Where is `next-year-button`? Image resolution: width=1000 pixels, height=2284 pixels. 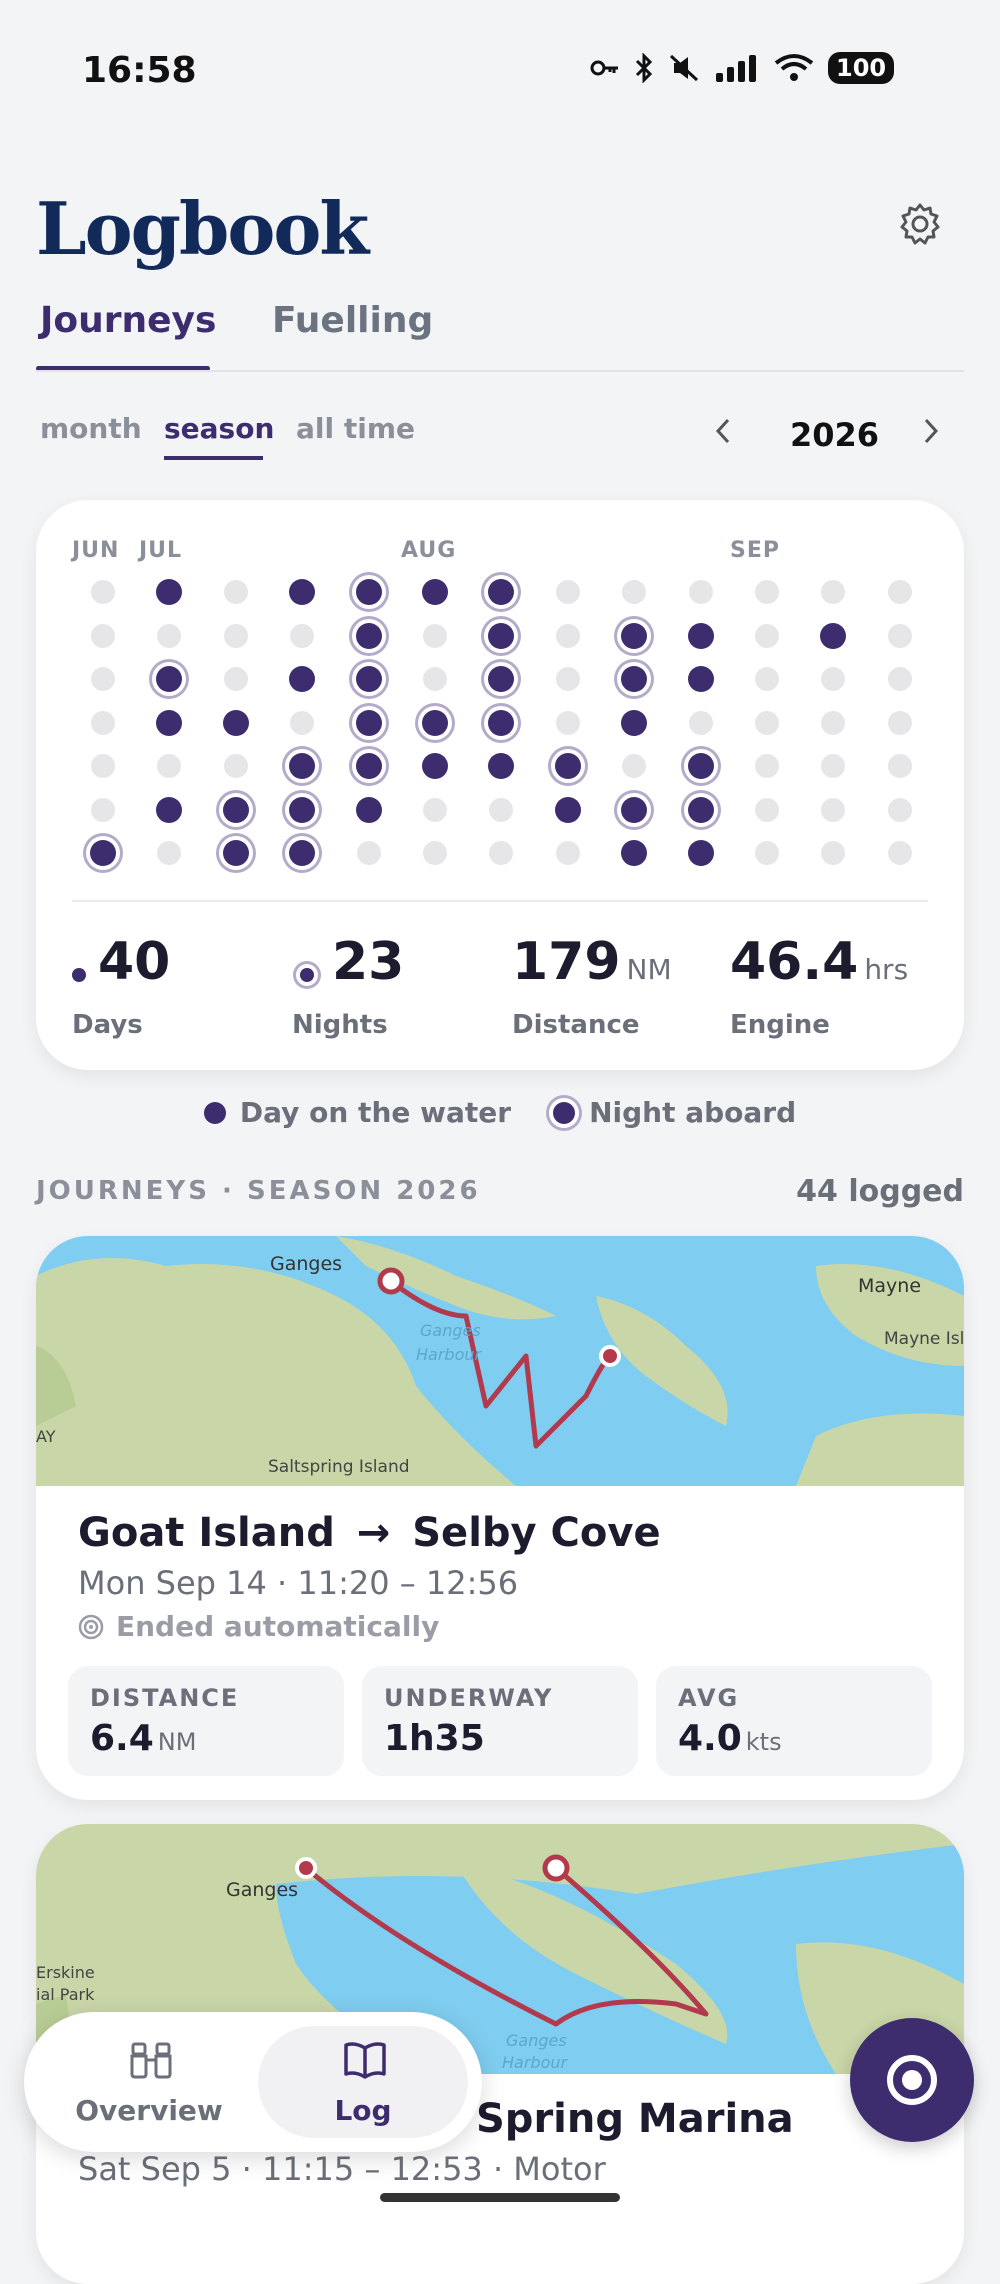
next-year-button is located at coordinates (931, 435).